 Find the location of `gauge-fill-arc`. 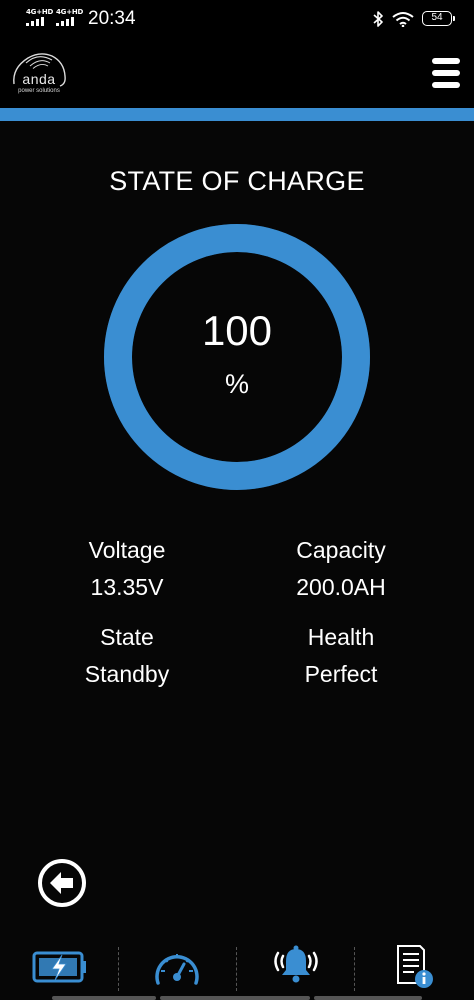

gauge-fill-arc is located at coordinates (237, 357).